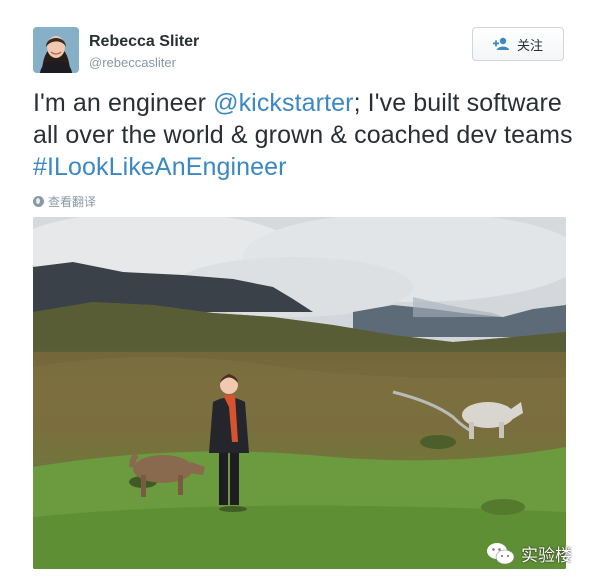 The image size is (600, 587). I want to click on wechat-icon, so click(501, 554).